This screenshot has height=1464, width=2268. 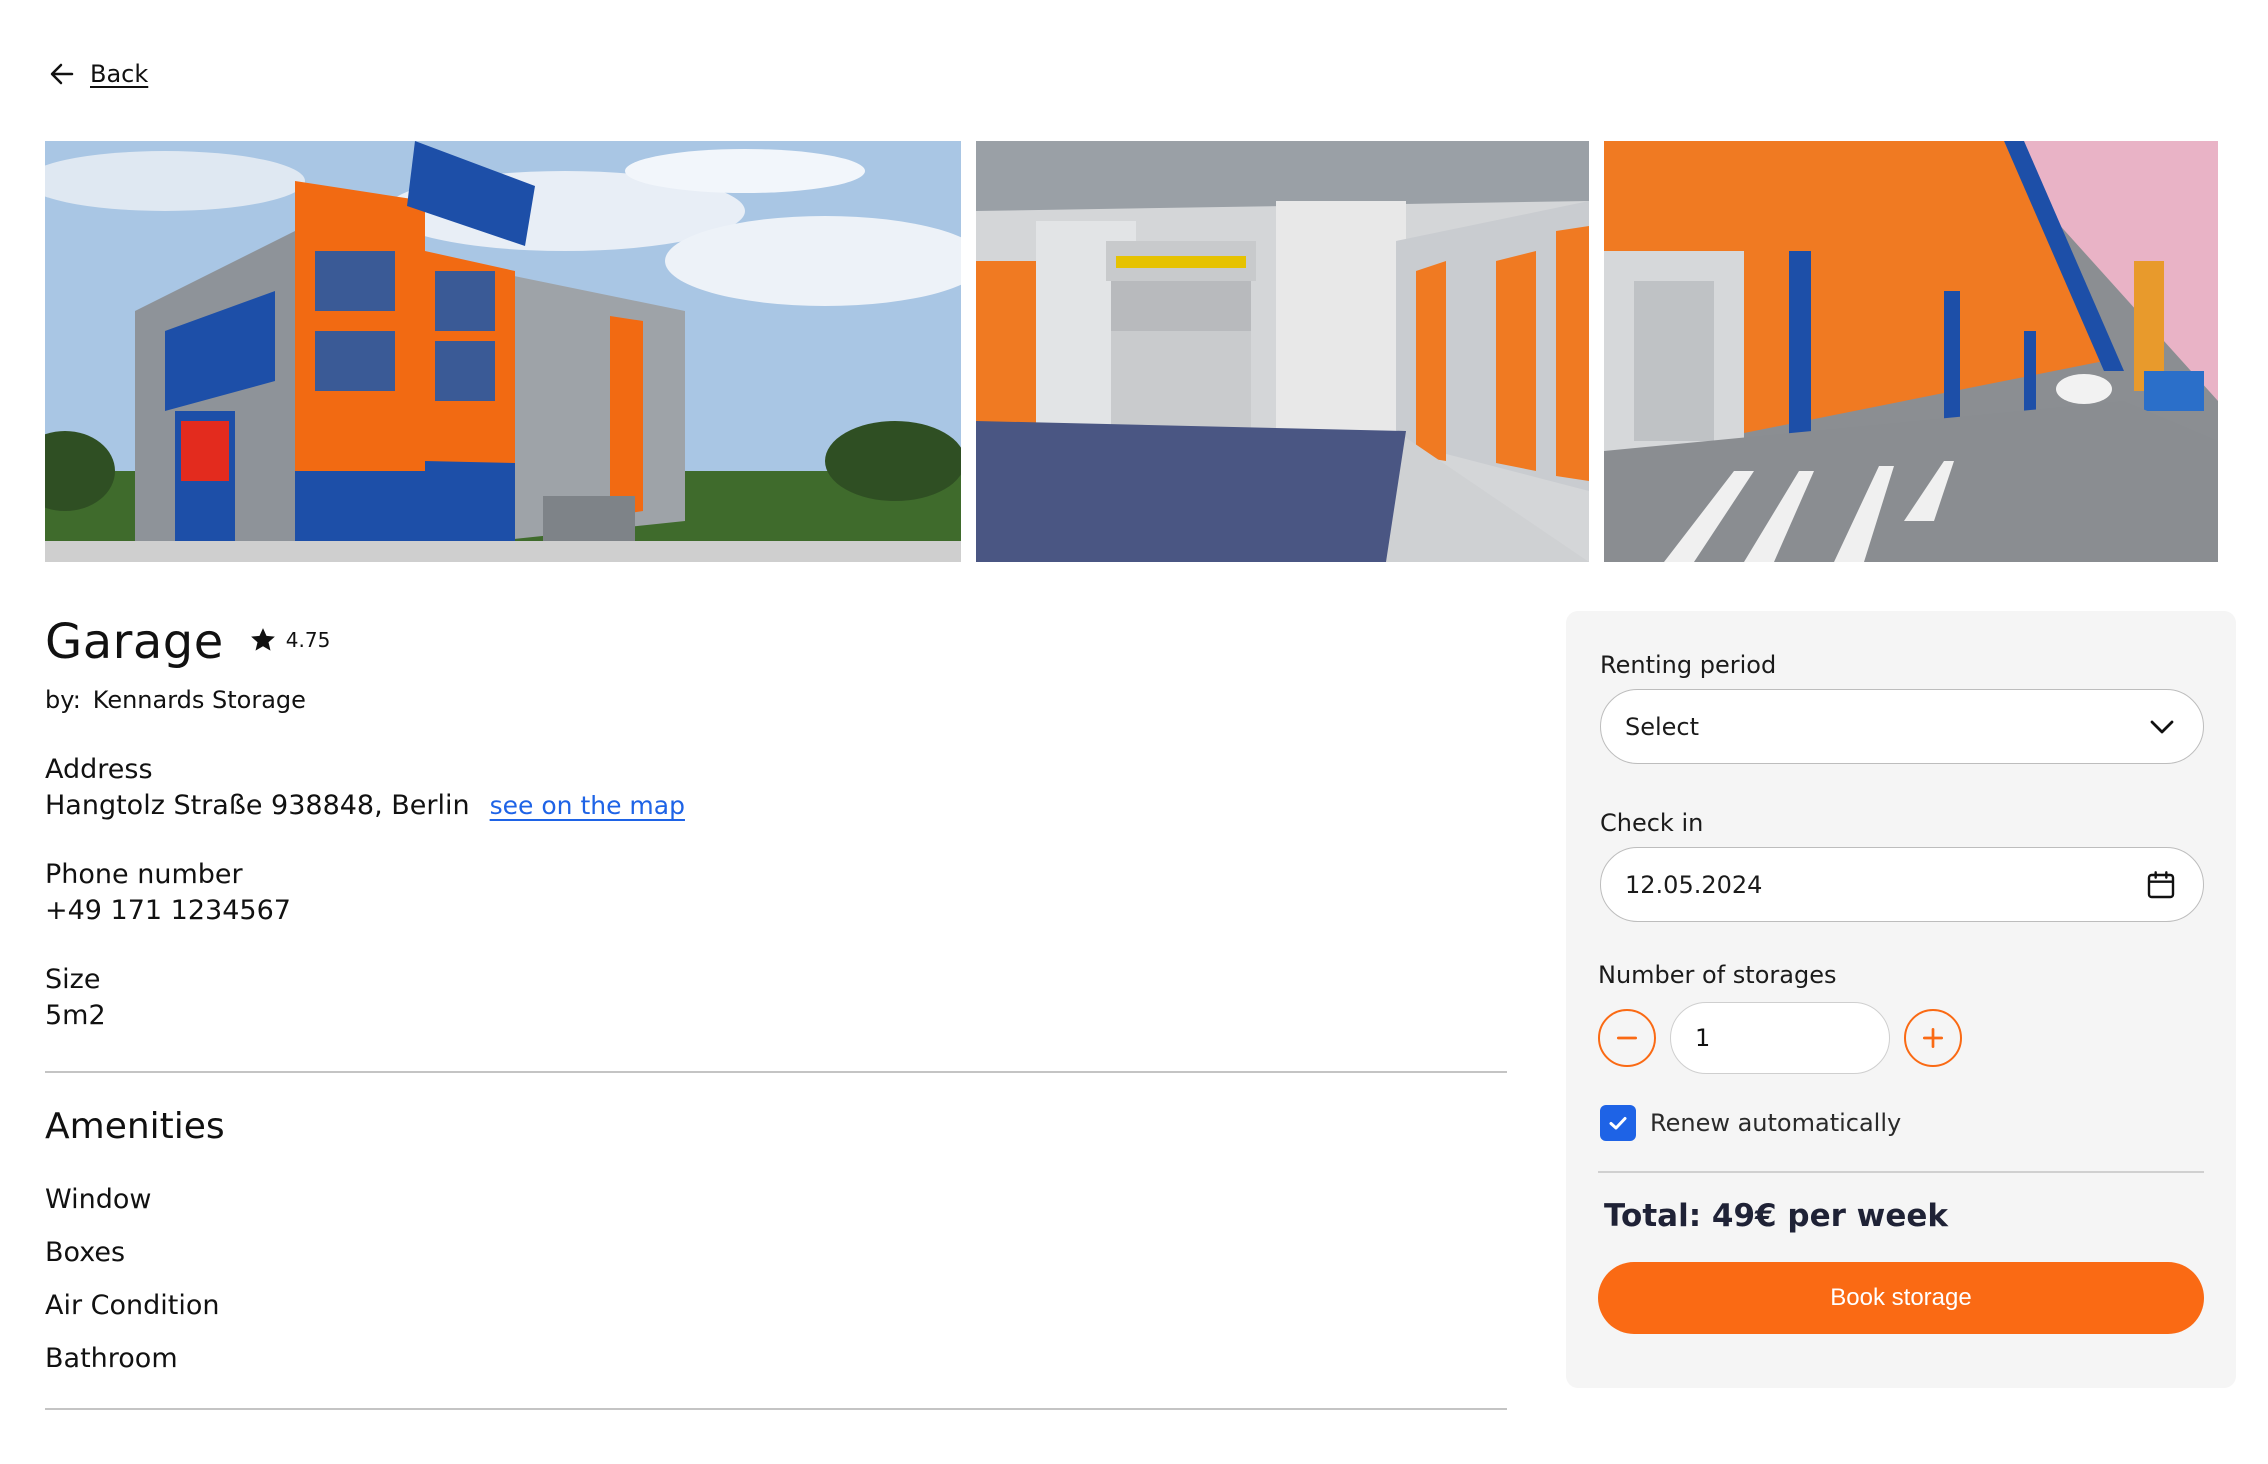 What do you see at coordinates (144, 874) in the screenshot?
I see `phone-label: Phone number` at bounding box center [144, 874].